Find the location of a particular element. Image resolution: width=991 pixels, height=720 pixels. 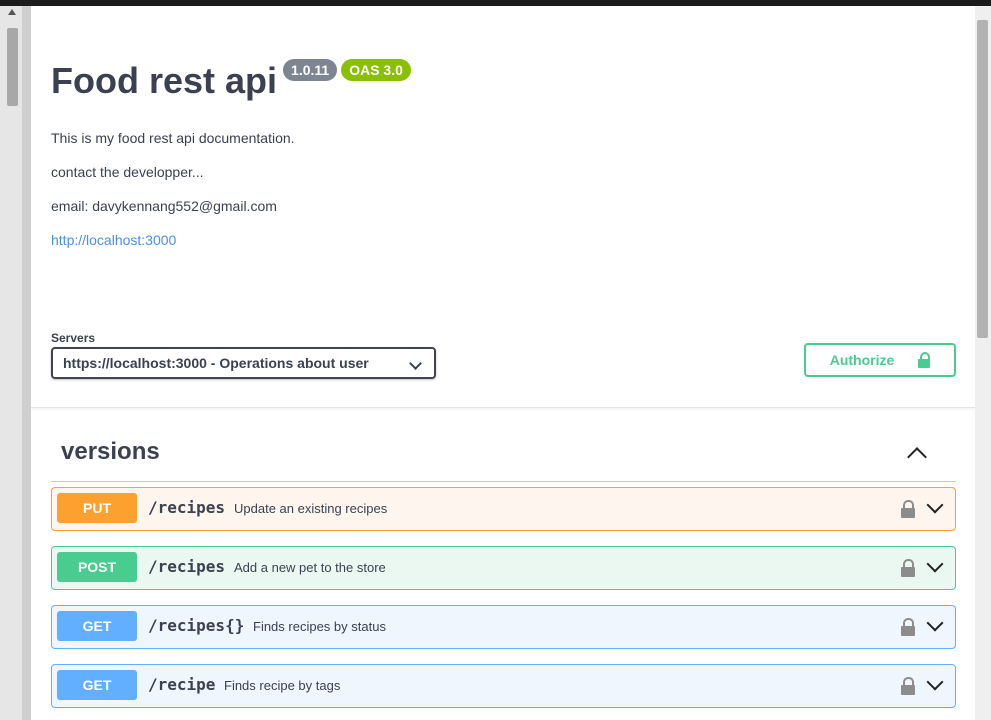

api-title: Food rest api is located at coordinates (164, 80).